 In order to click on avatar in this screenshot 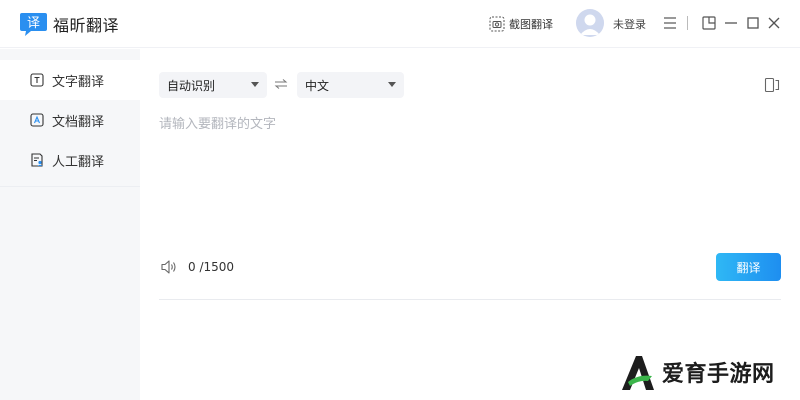, I will do `click(590, 23)`.